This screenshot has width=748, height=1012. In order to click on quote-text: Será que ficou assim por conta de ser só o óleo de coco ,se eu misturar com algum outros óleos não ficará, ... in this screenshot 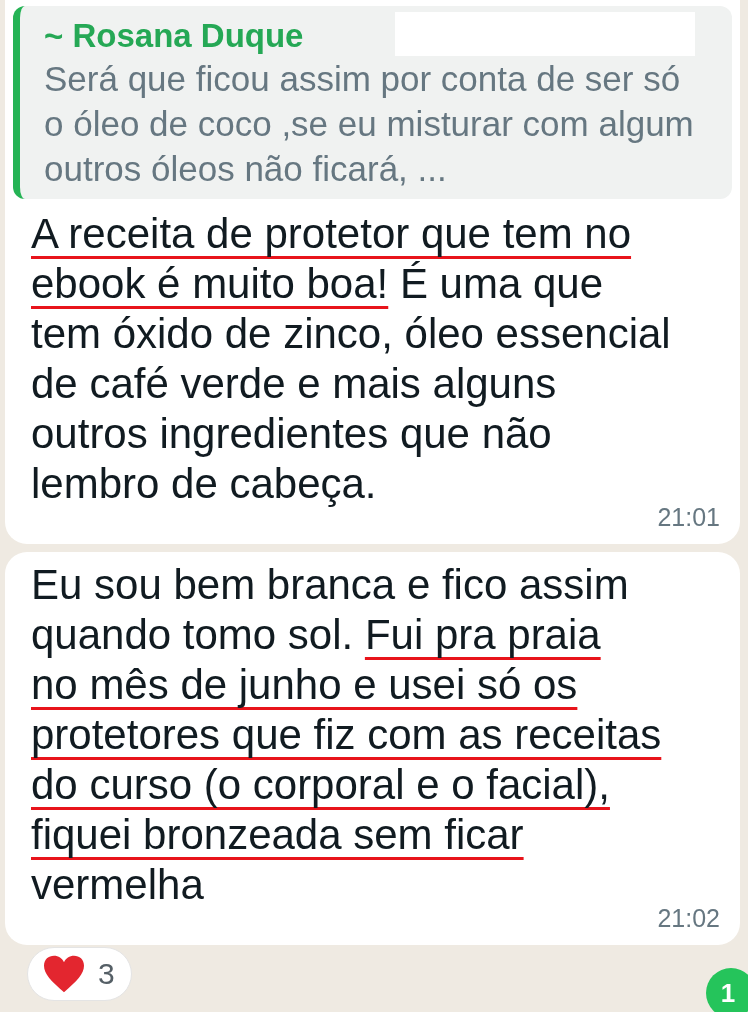, I will do `click(369, 124)`.